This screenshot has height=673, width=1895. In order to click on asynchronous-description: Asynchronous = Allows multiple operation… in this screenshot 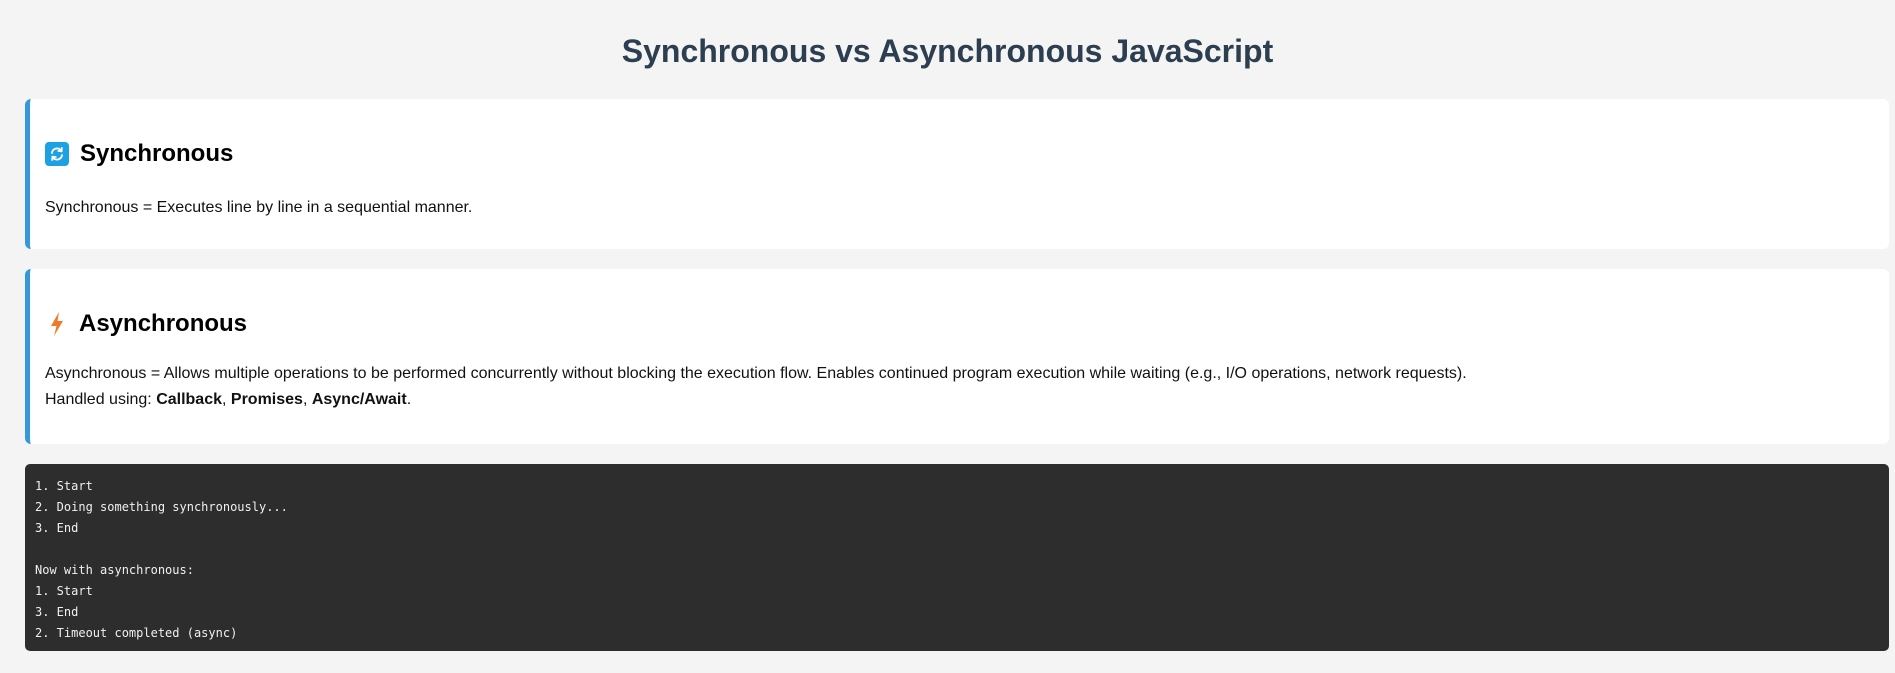, I will do `click(756, 373)`.